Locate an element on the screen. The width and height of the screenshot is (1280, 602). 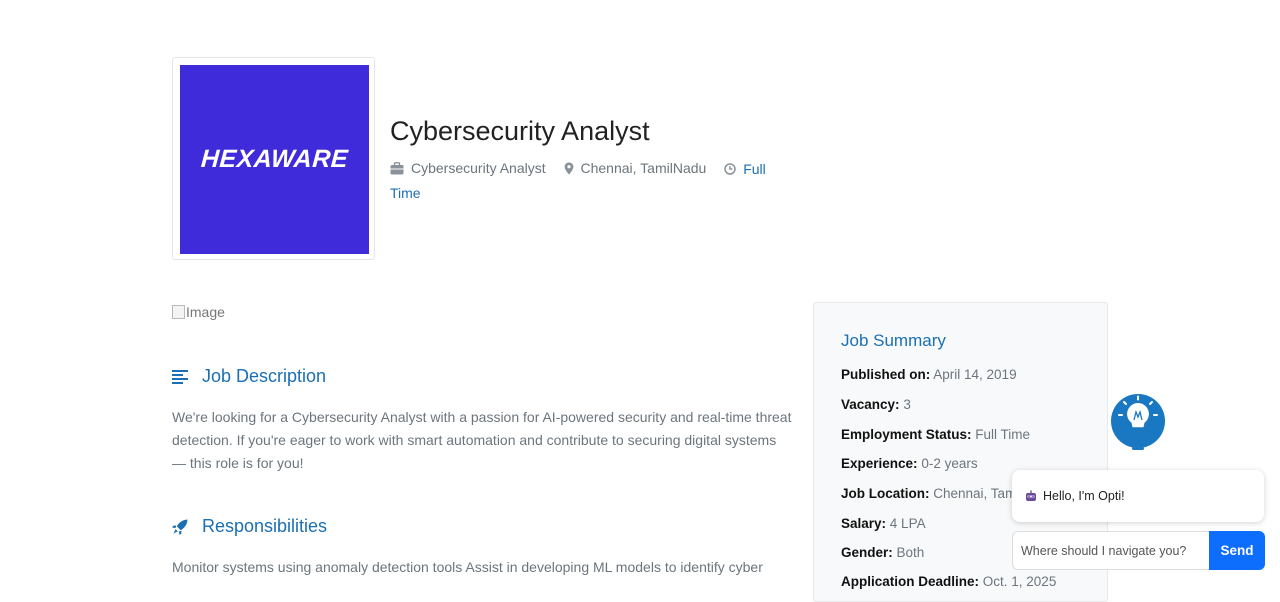
chatbot-input-row: Send is located at coordinates (1138, 550).